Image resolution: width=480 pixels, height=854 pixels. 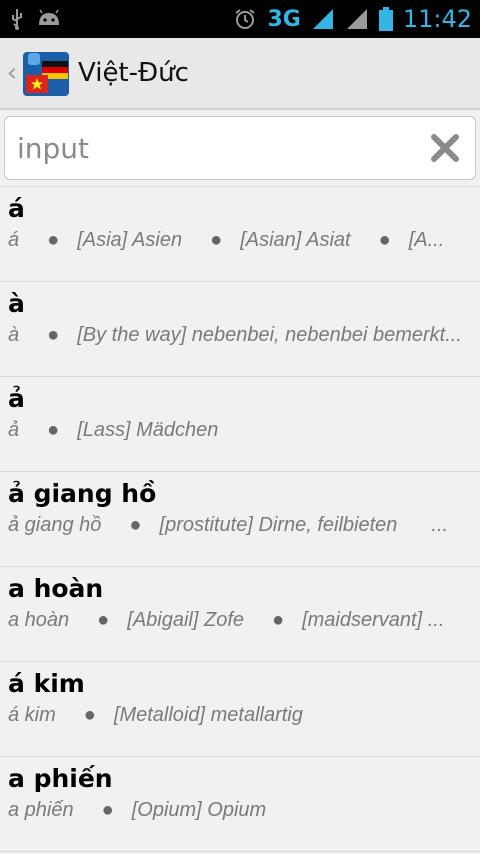 I want to click on entry-headword: a phiến, so click(x=60, y=778).